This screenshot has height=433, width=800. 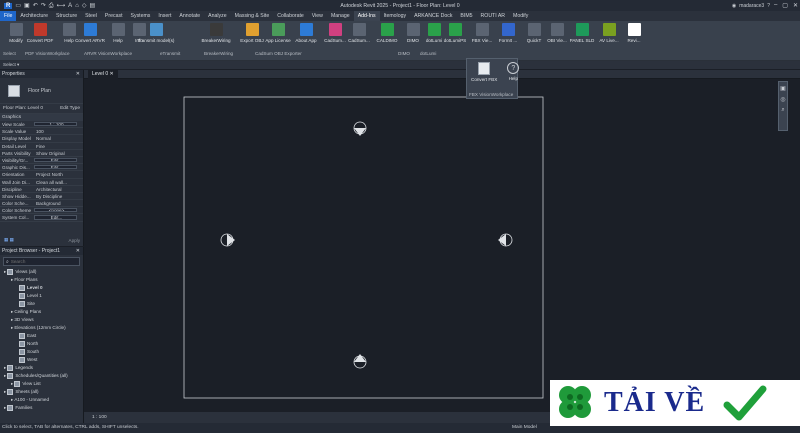 What do you see at coordinates (35, 6) in the screenshot?
I see `undo-icon: ↶` at bounding box center [35, 6].